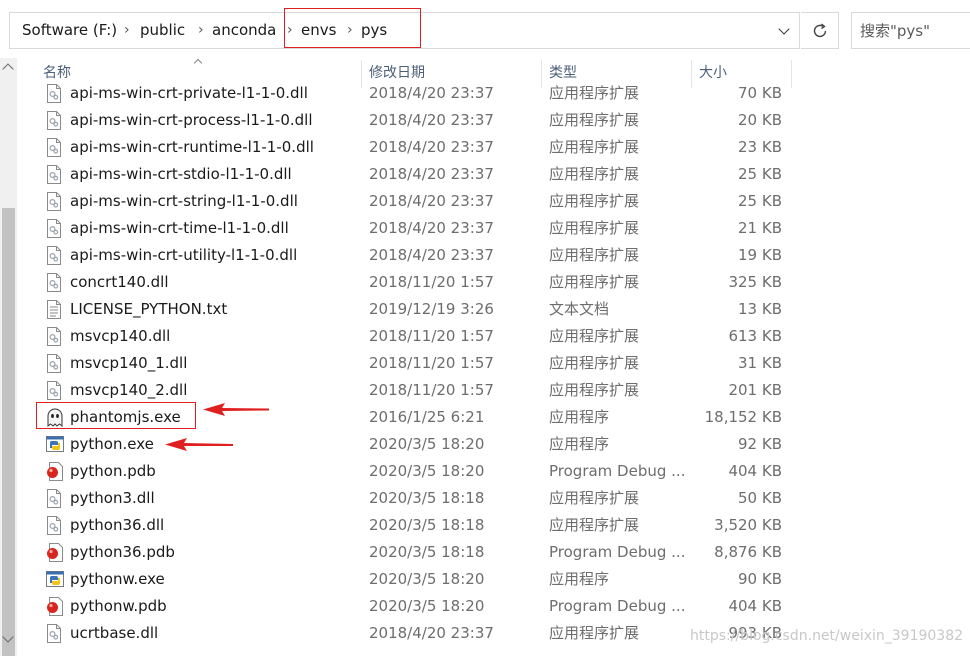 The height and width of the screenshot is (656, 970). Describe the element at coordinates (493, 363) in the screenshot. I see `file-row: msvcp140_1.dll 2018/11/20 1:57 应用程序扩展 31 KB` at that location.